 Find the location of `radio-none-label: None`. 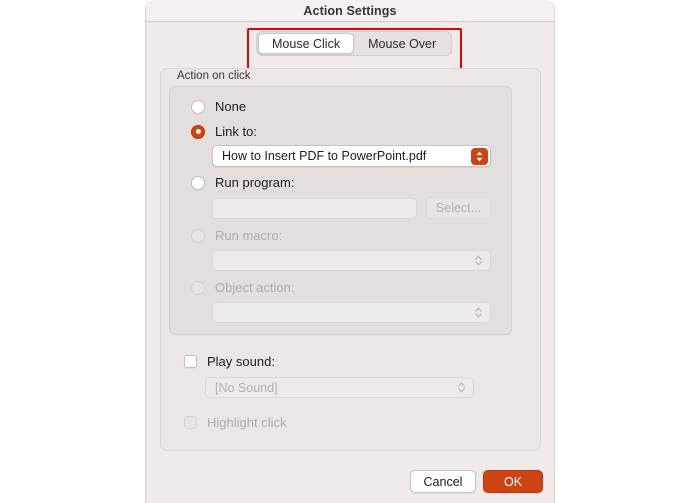

radio-none-label: None is located at coordinates (231, 106).